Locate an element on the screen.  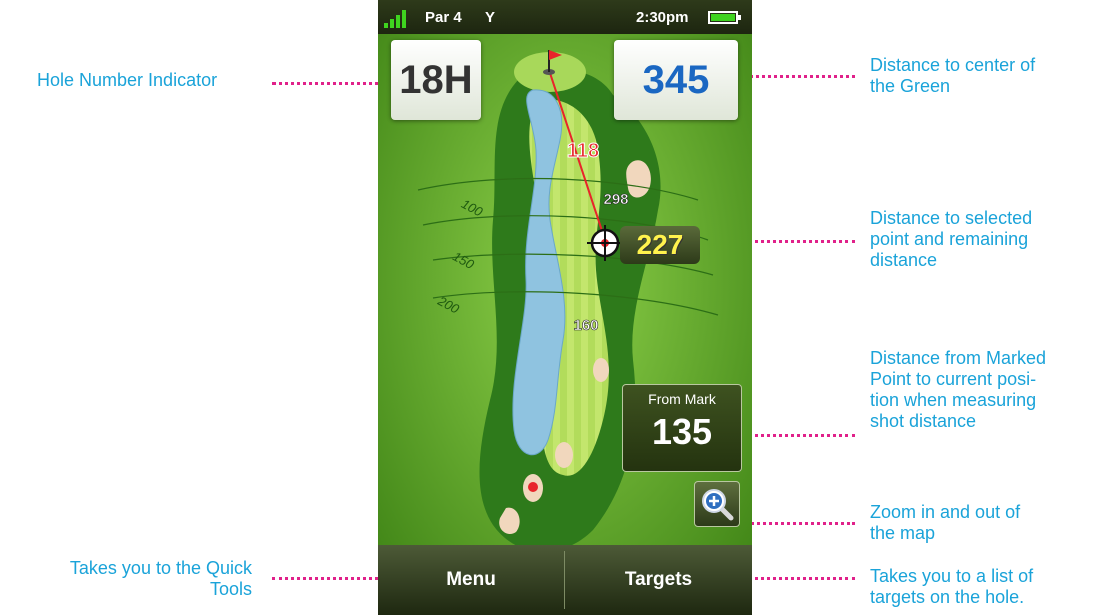
tee-marker is located at coordinates (533, 487).